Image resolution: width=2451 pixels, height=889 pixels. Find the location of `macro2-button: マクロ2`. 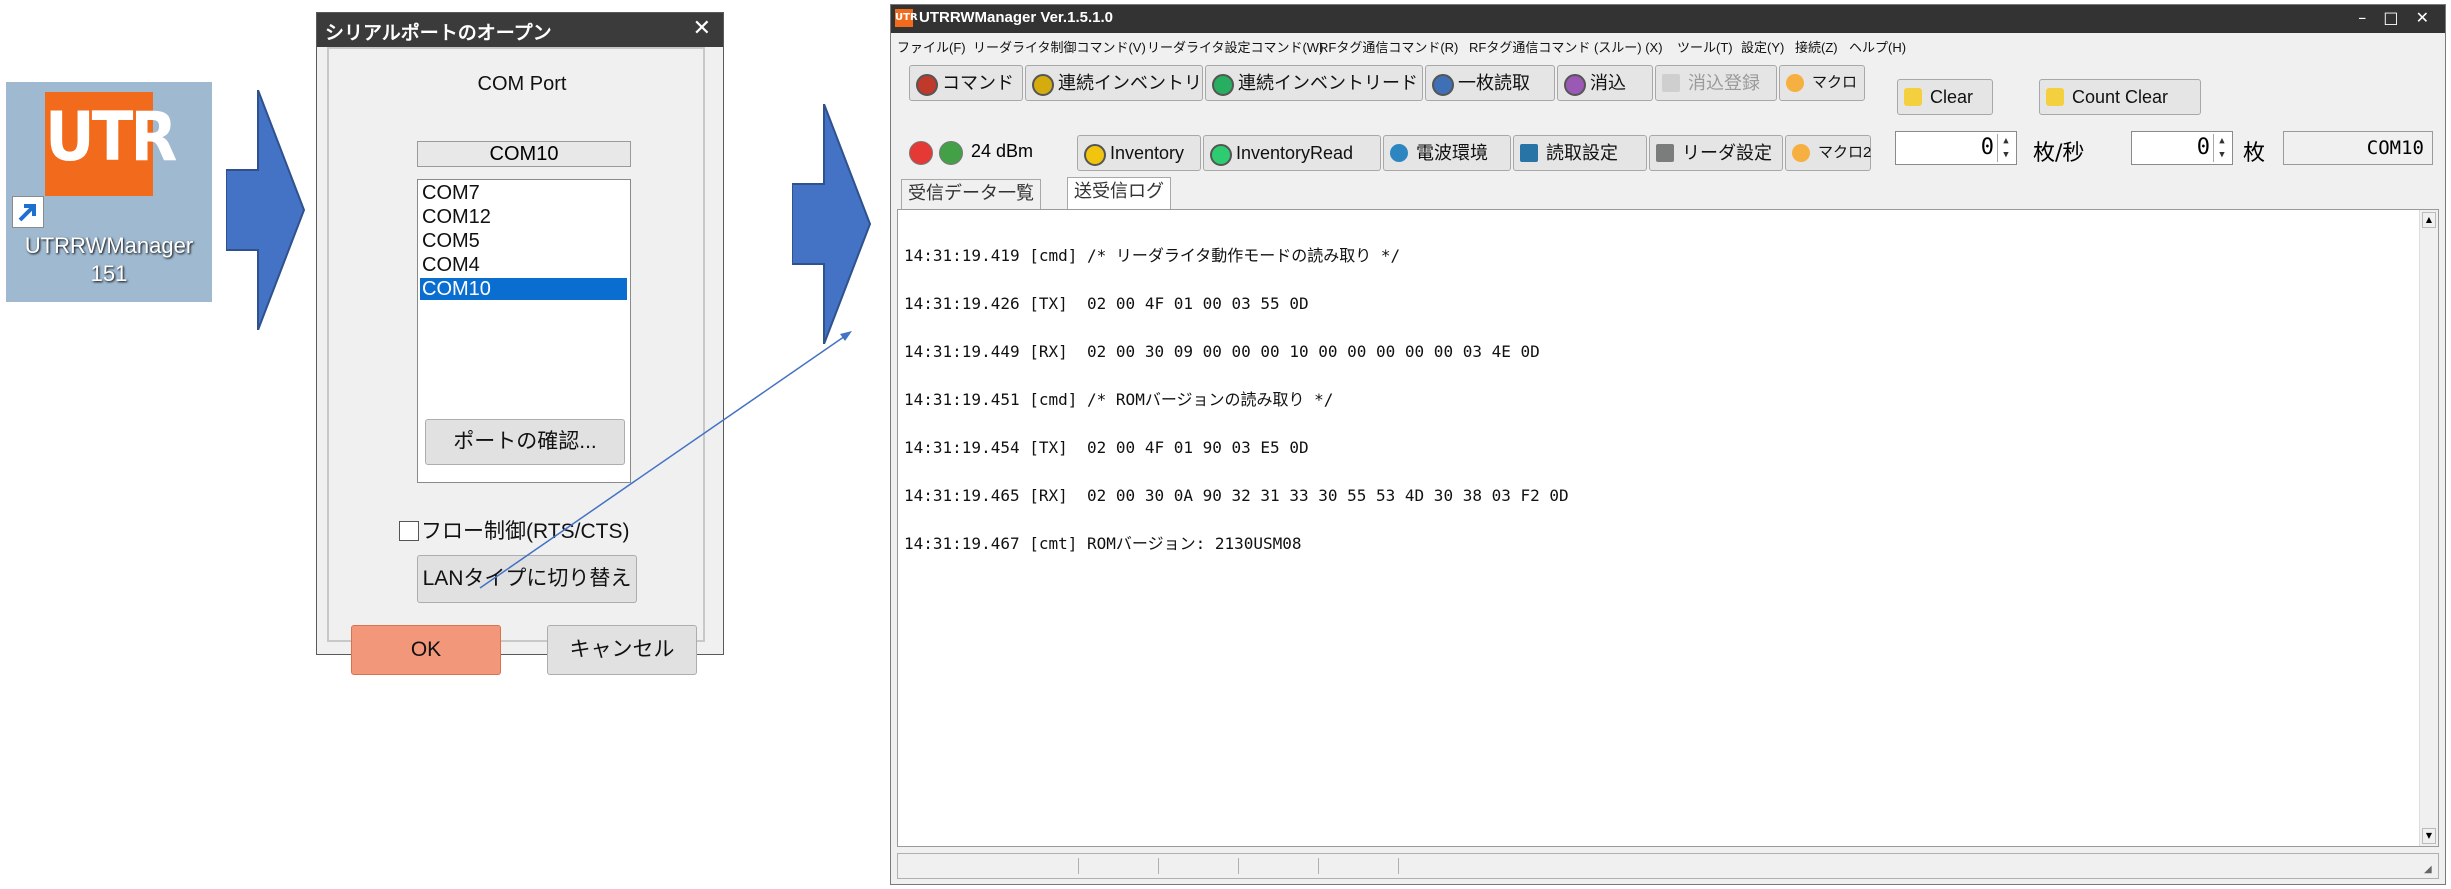

macro2-button: マクロ2 is located at coordinates (1828, 153).